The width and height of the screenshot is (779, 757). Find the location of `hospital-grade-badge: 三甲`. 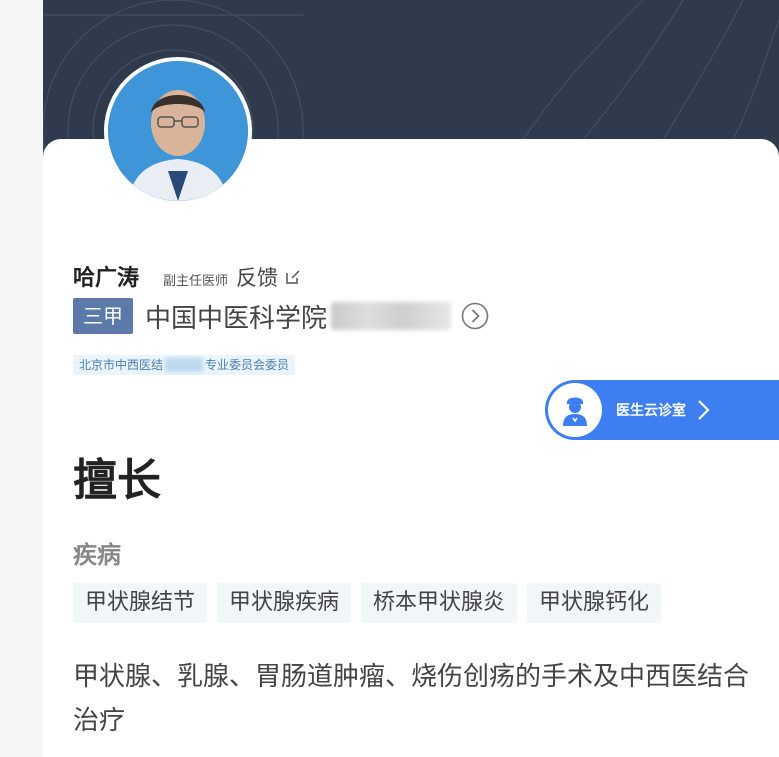

hospital-grade-badge: 三甲 is located at coordinates (103, 316).